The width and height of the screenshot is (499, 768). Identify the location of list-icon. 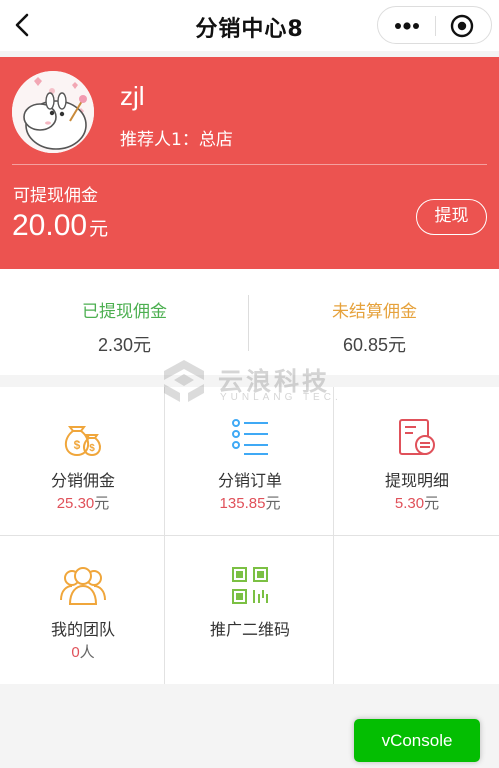
(250, 437).